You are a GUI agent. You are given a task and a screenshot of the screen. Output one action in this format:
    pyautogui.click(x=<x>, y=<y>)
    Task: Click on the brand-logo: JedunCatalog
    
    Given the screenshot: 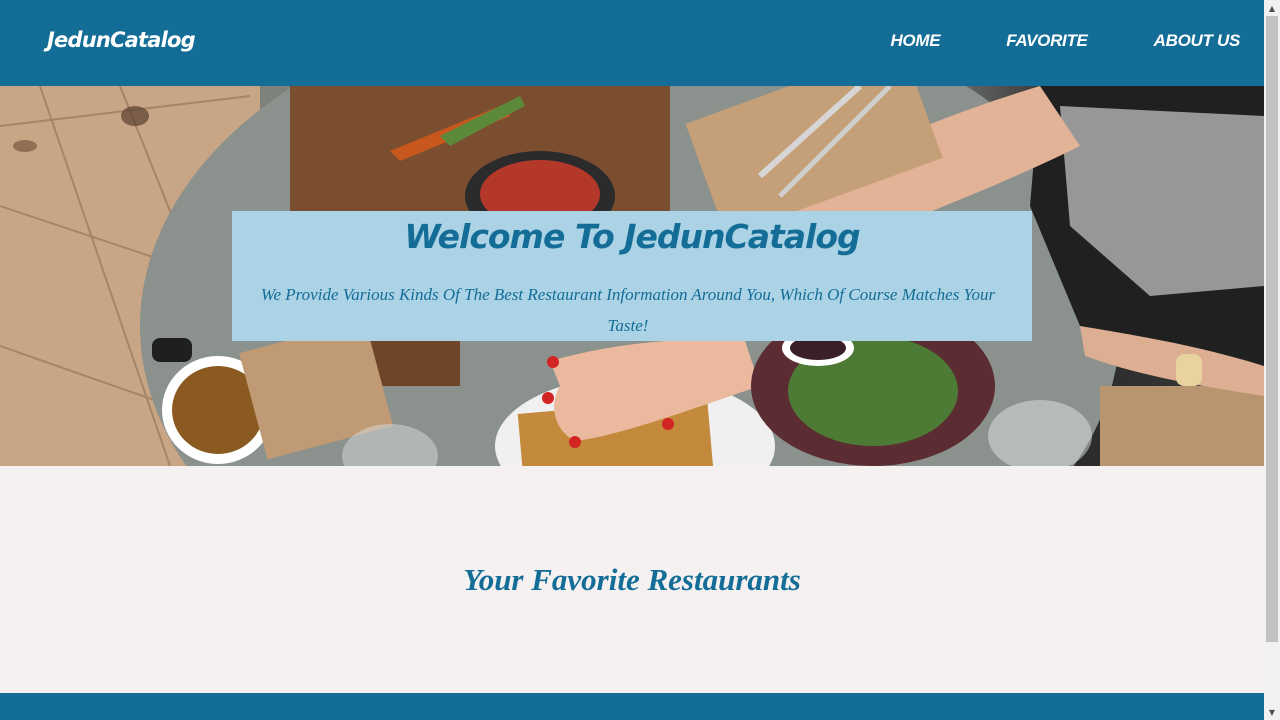 What is the action you would take?
    pyautogui.click(x=121, y=40)
    